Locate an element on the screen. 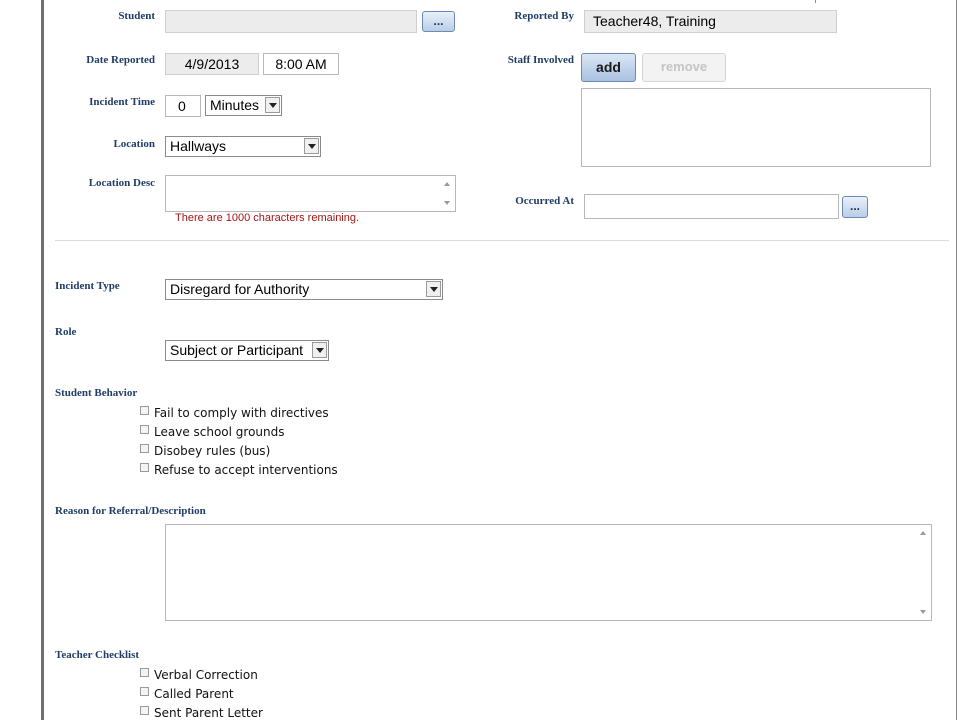 The width and height of the screenshot is (960, 720). location-value: Hallways is located at coordinates (198, 146).